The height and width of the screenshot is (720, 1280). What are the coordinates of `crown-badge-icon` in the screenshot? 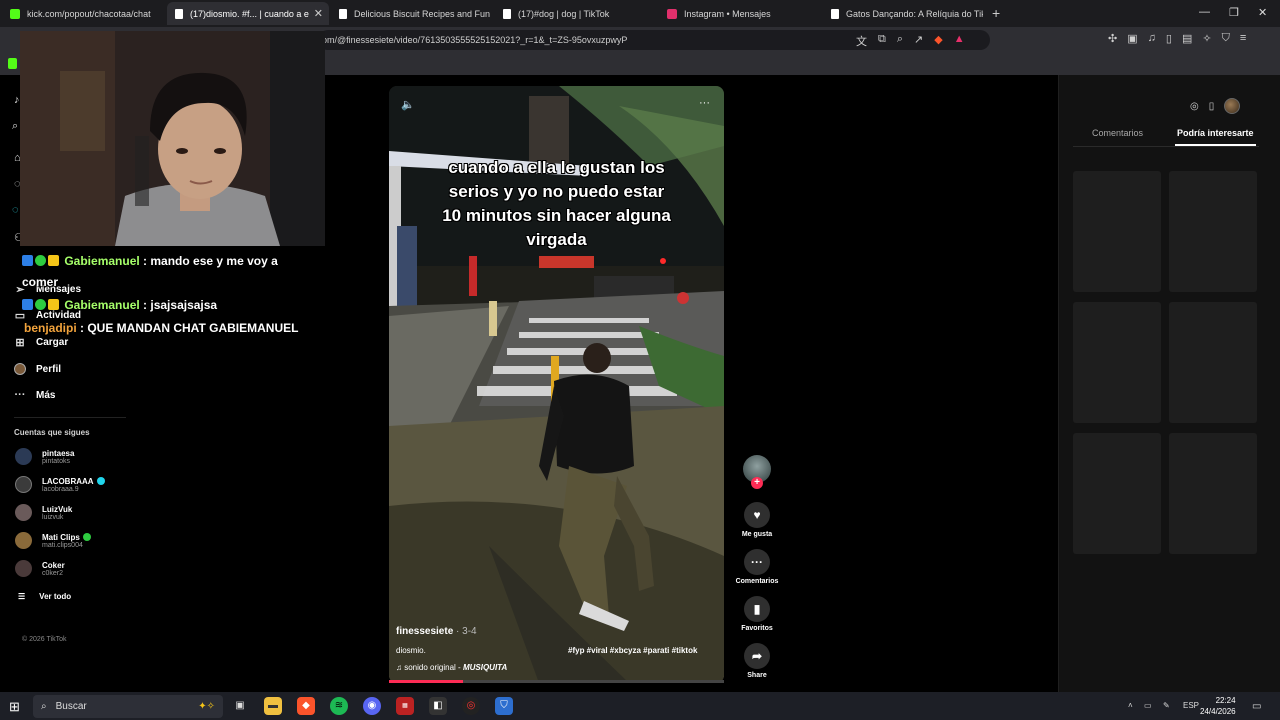 It's located at (53, 304).